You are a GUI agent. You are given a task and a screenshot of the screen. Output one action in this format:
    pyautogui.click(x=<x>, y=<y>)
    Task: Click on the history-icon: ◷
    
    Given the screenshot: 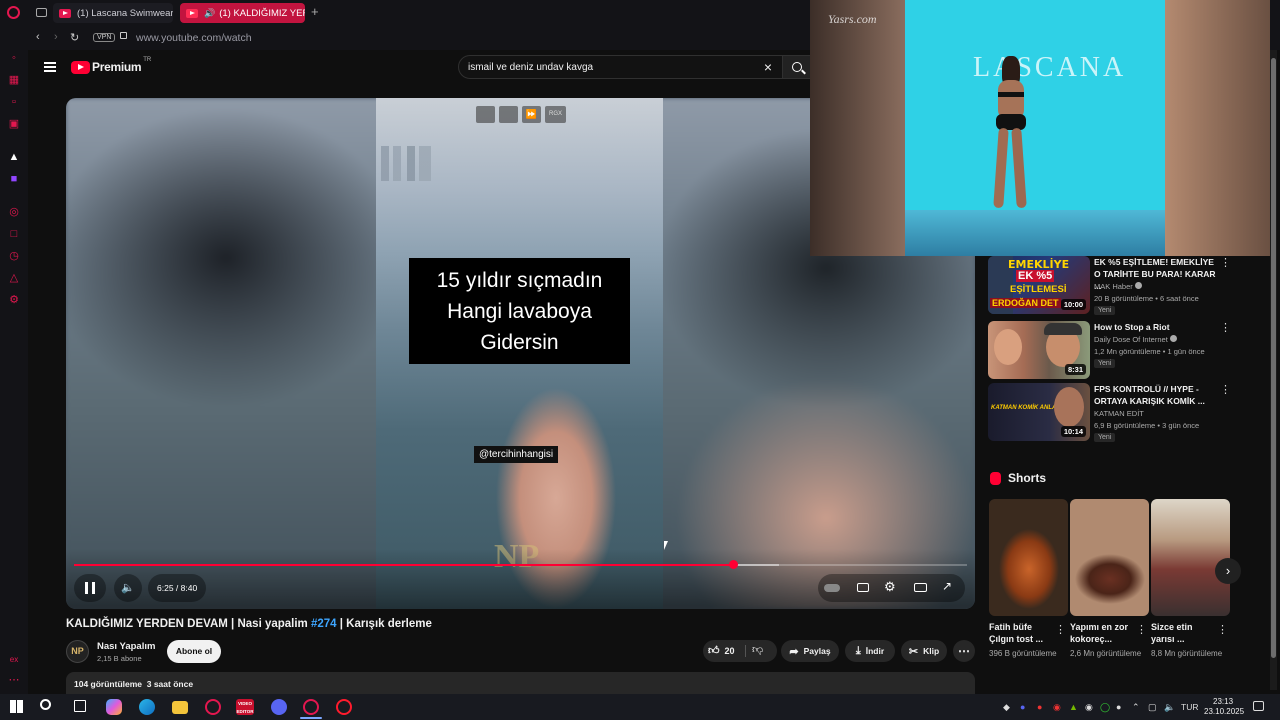 What is the action you would take?
    pyautogui.click(x=14, y=256)
    